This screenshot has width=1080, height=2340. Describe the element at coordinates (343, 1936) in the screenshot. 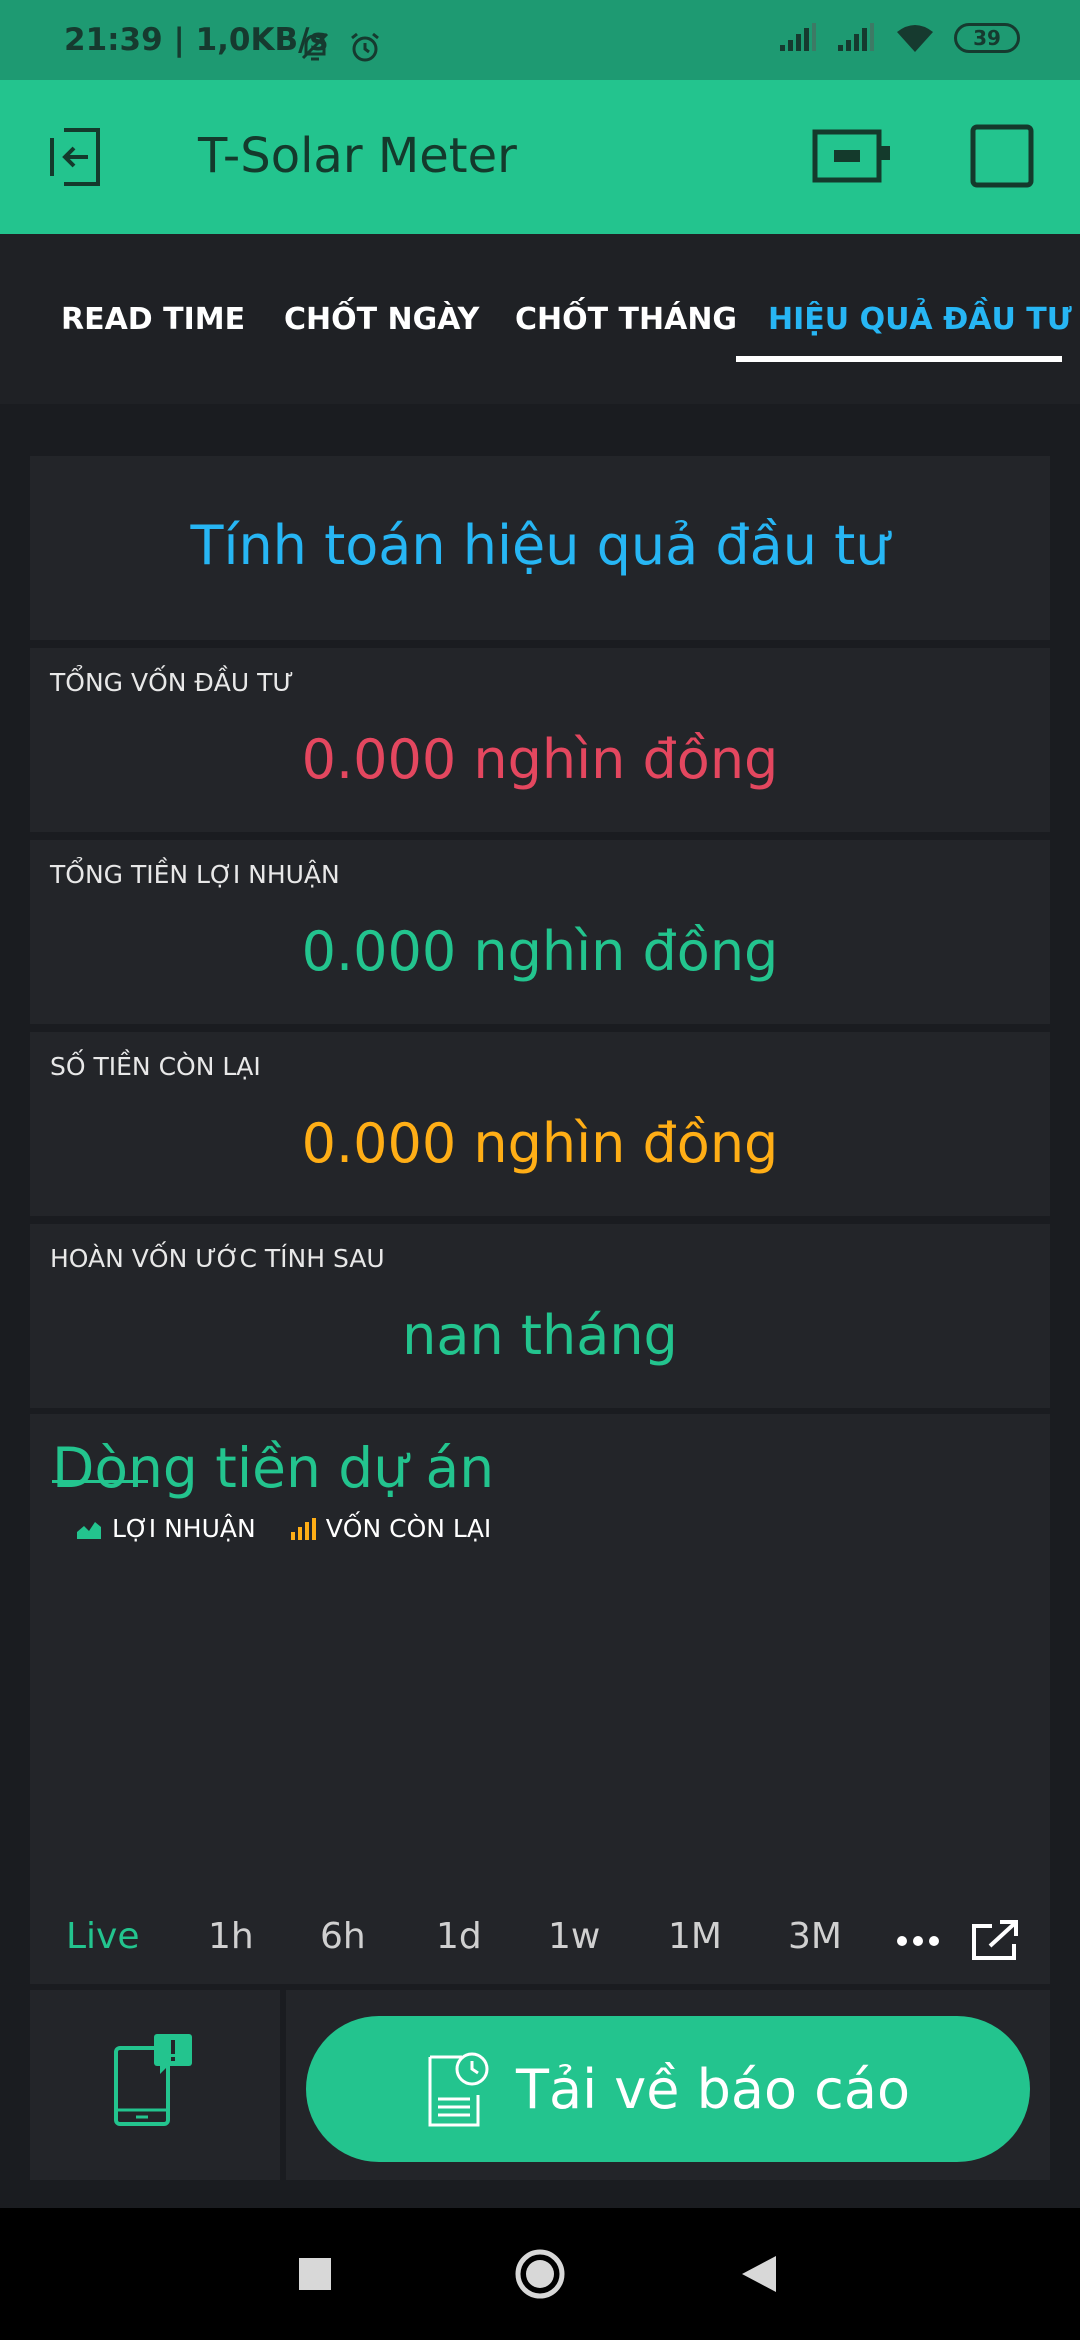

I see `range-6h: 6h` at that location.